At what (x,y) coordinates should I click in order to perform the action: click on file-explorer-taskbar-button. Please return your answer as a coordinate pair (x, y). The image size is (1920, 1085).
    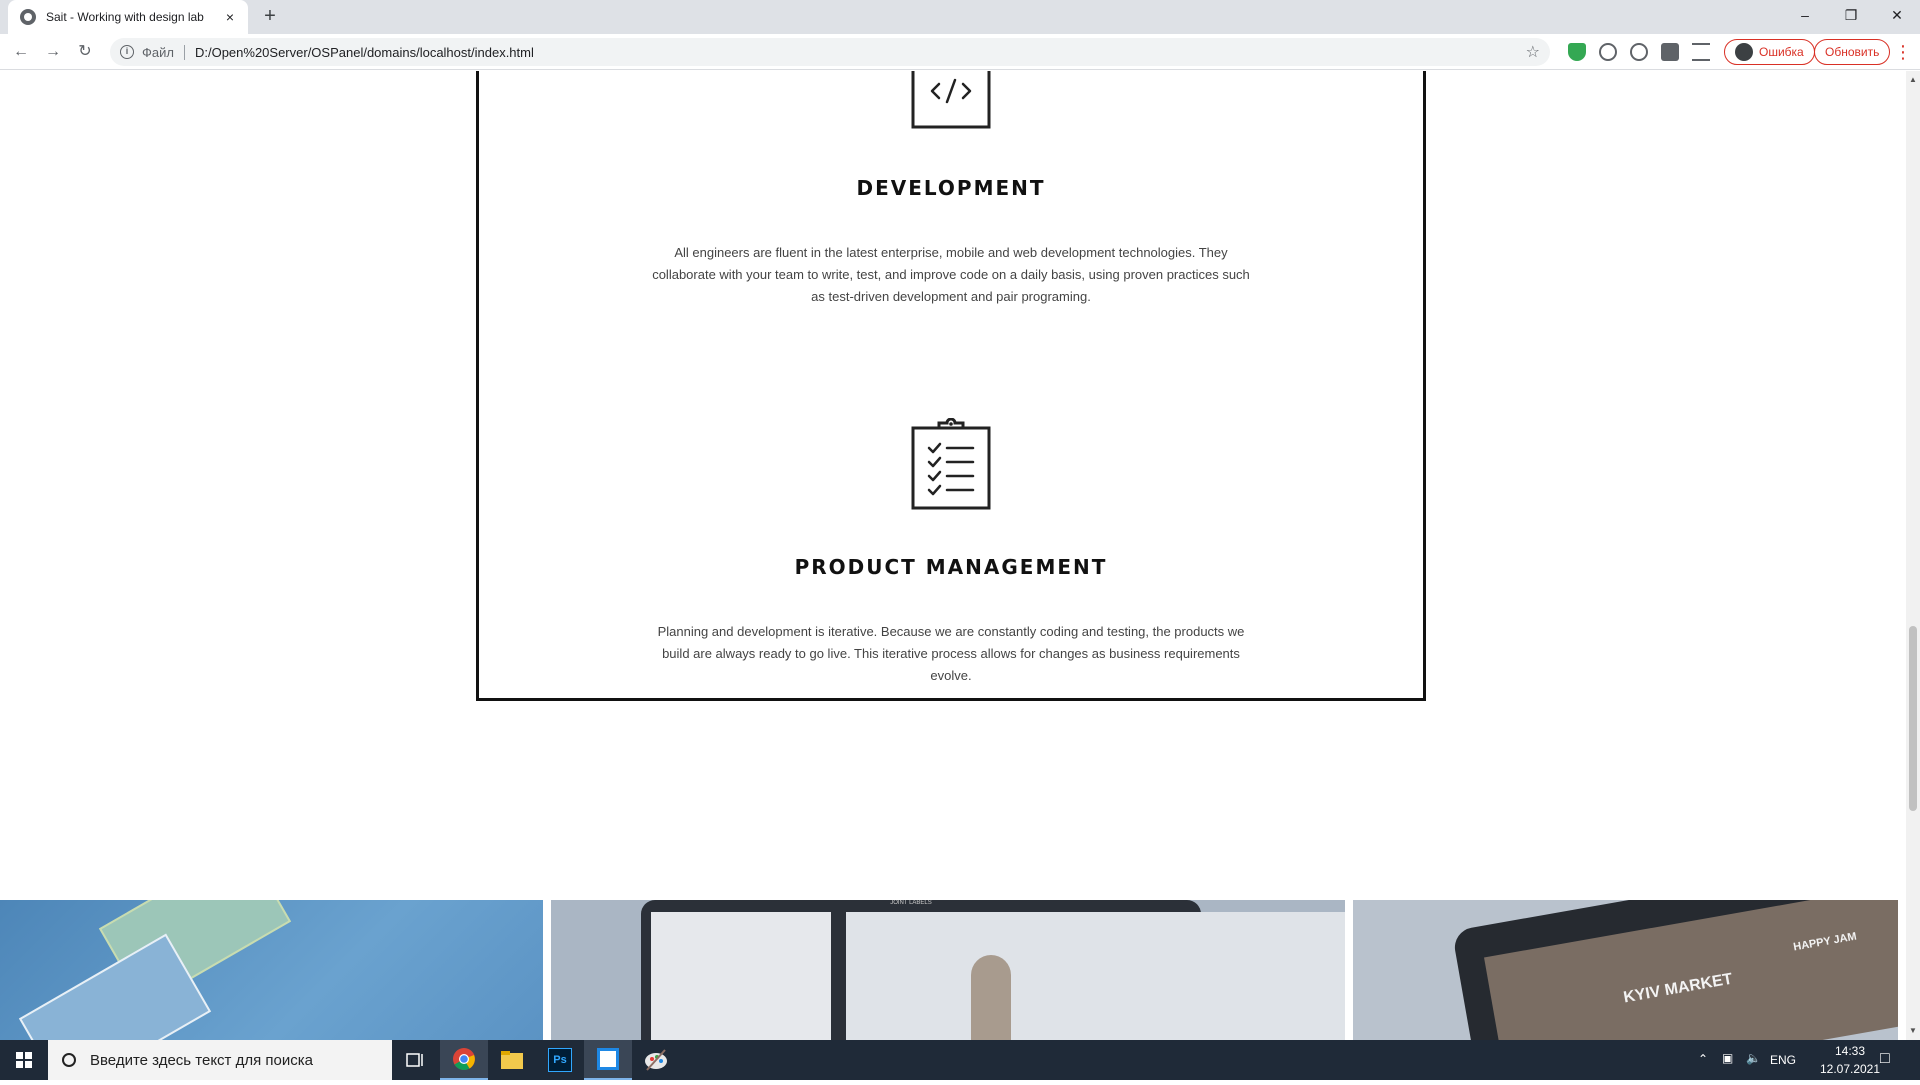
    Looking at the image, I should click on (512, 1060).